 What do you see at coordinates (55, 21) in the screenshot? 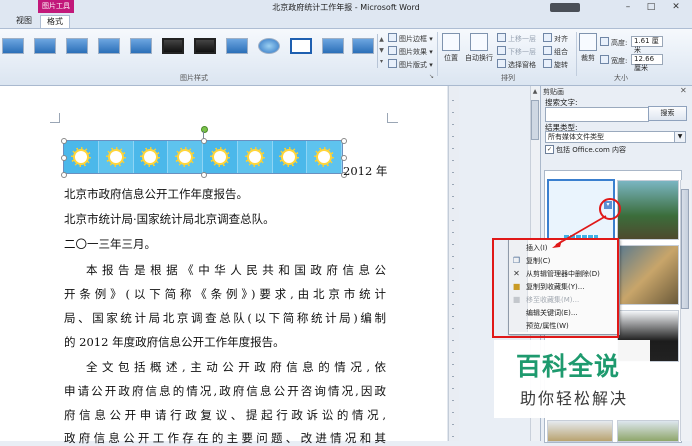
I see `tab-format: 格式` at bounding box center [55, 21].